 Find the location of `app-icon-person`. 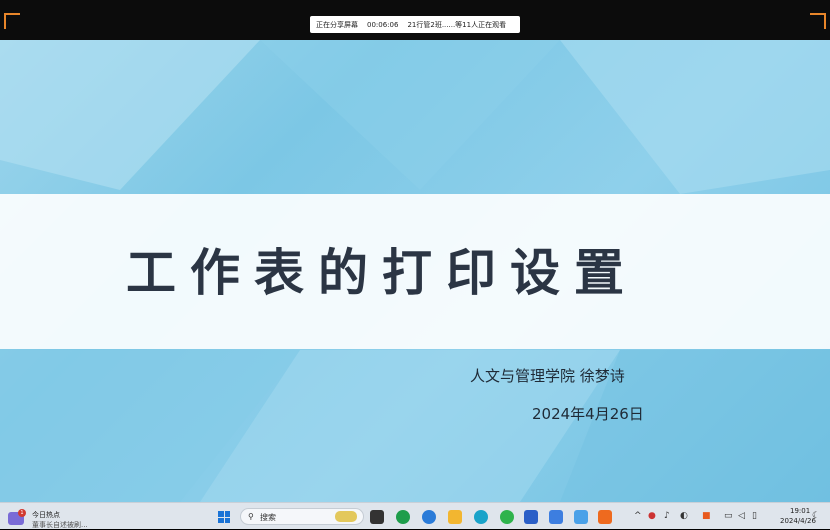

app-icon-person is located at coordinates (581, 517).